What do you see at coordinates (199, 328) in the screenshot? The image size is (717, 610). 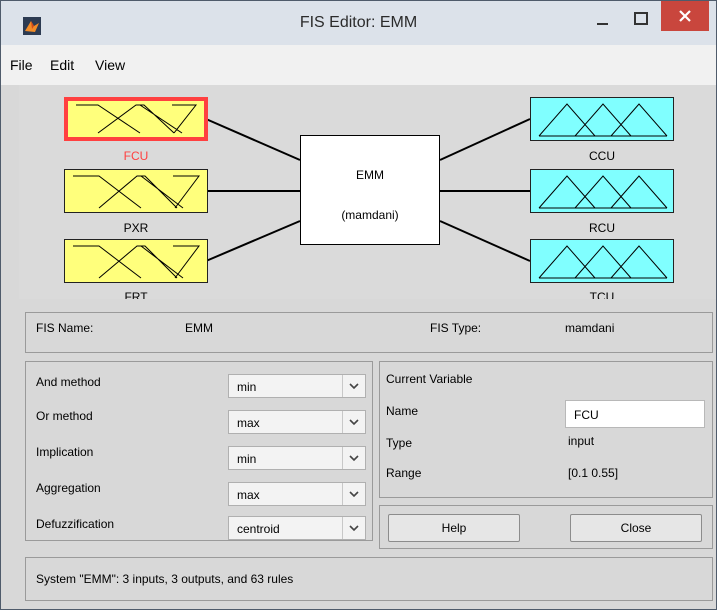 I see `fis-name-value: EMM` at bounding box center [199, 328].